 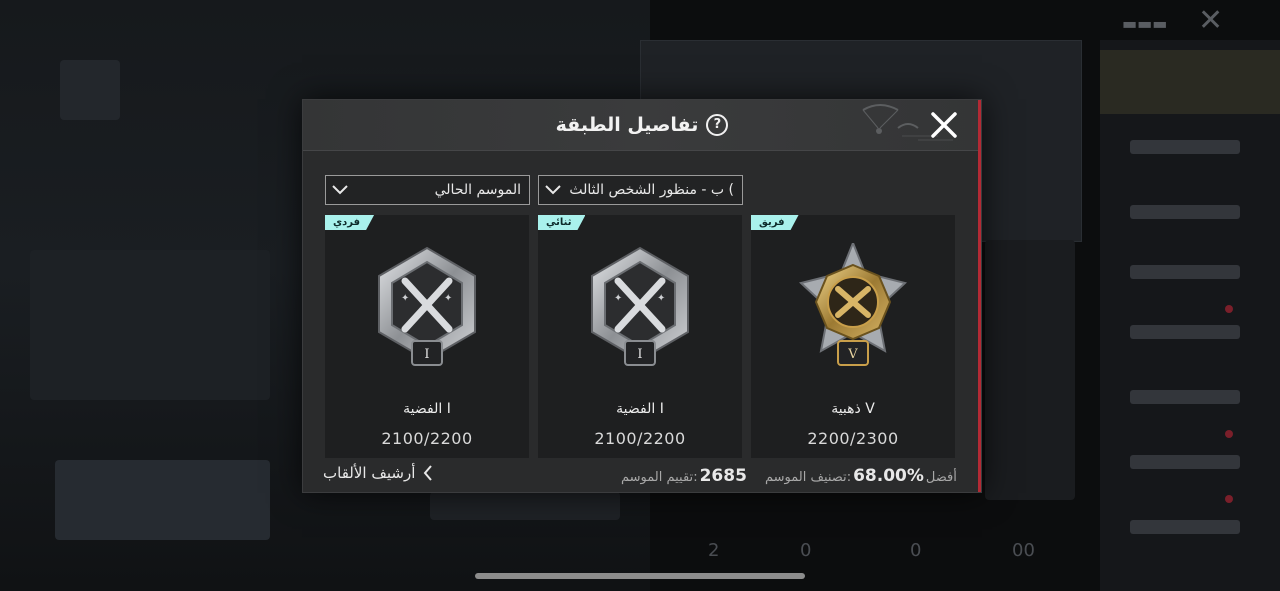 What do you see at coordinates (944, 125) in the screenshot?
I see `close-icon` at bounding box center [944, 125].